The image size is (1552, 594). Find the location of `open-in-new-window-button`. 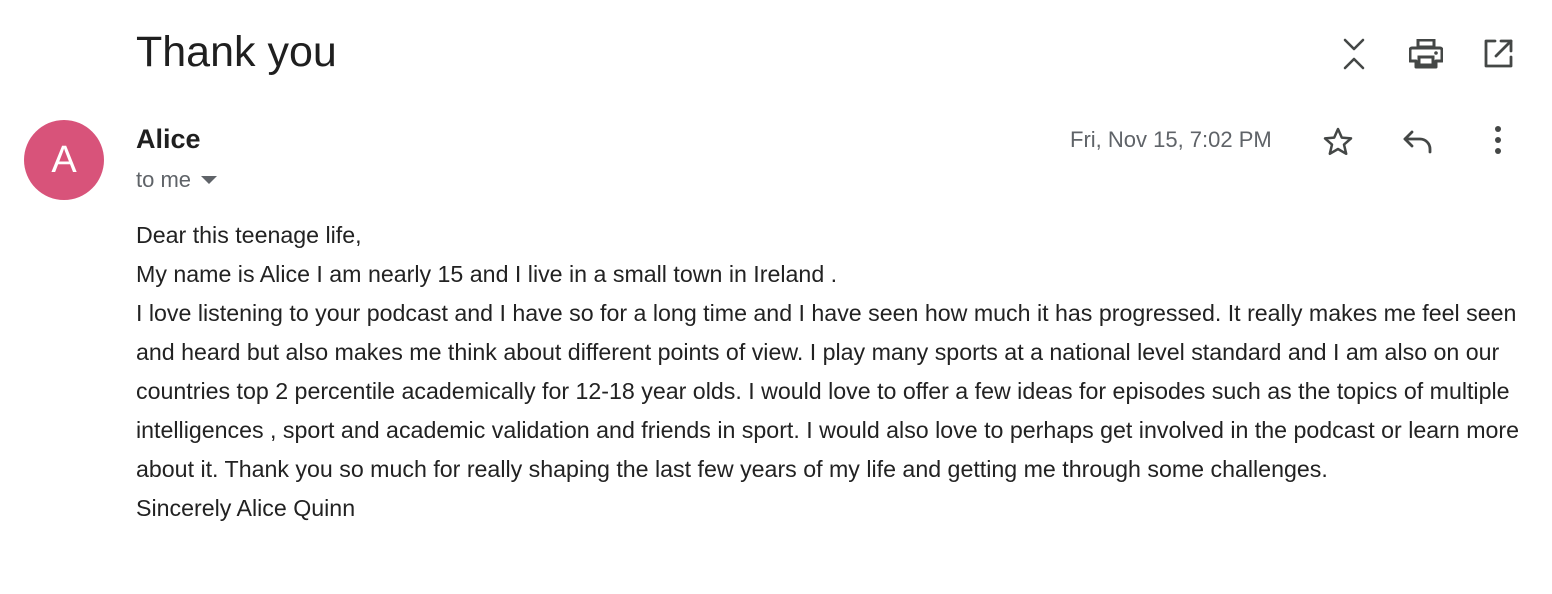

open-in-new-window-button is located at coordinates (1498, 54).